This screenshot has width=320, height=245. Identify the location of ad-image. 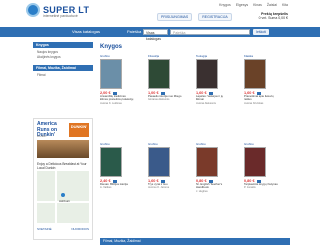
(63, 149).